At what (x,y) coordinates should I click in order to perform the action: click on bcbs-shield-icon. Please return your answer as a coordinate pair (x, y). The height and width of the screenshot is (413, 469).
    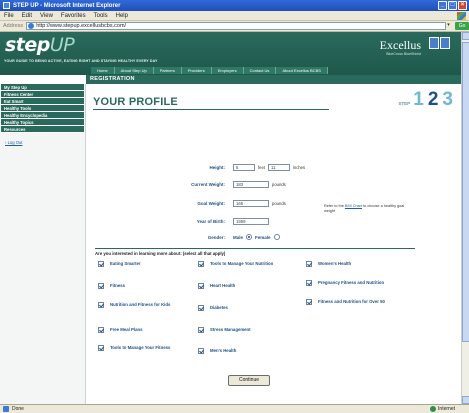
    Looking at the image, I should click on (440, 43).